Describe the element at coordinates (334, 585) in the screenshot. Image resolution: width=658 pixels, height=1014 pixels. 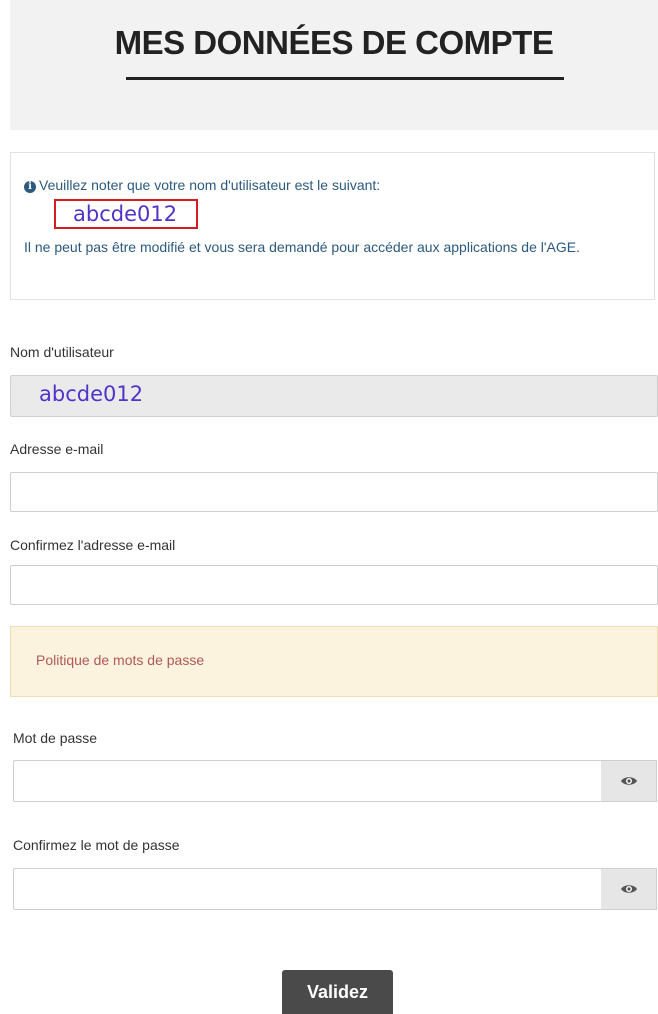
I see `email-confirm-input` at that location.